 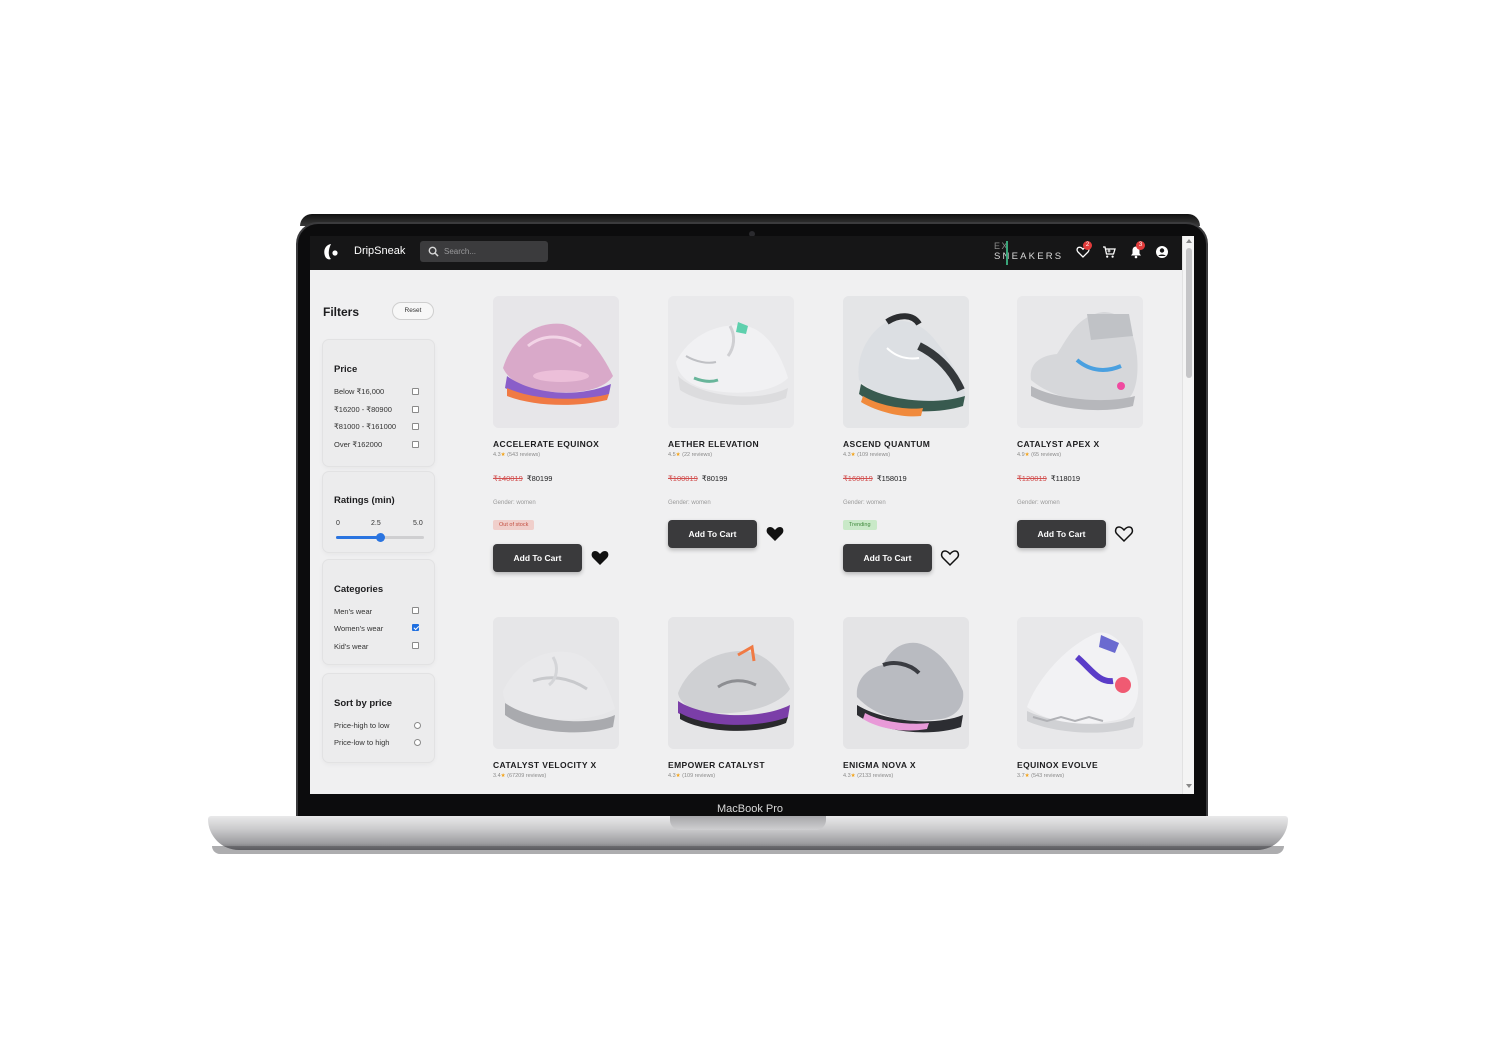 What do you see at coordinates (331, 252) in the screenshot?
I see `brand-logo-icon` at bounding box center [331, 252].